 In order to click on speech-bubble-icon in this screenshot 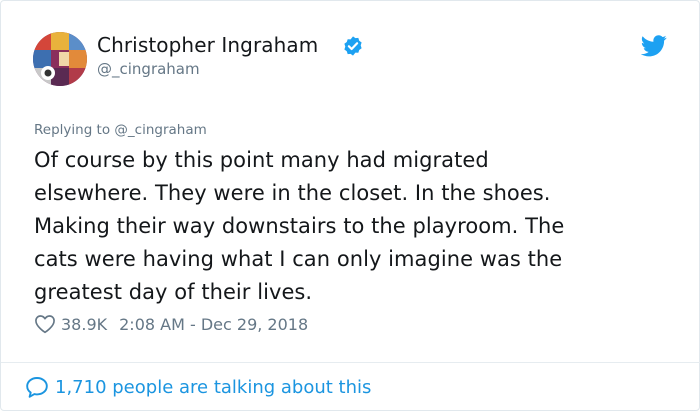, I will do `click(37, 387)`.